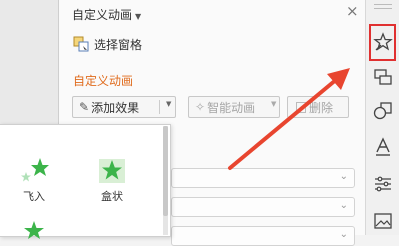 This screenshot has height=246, width=399. I want to click on delete-button: 删除, so click(318, 107).